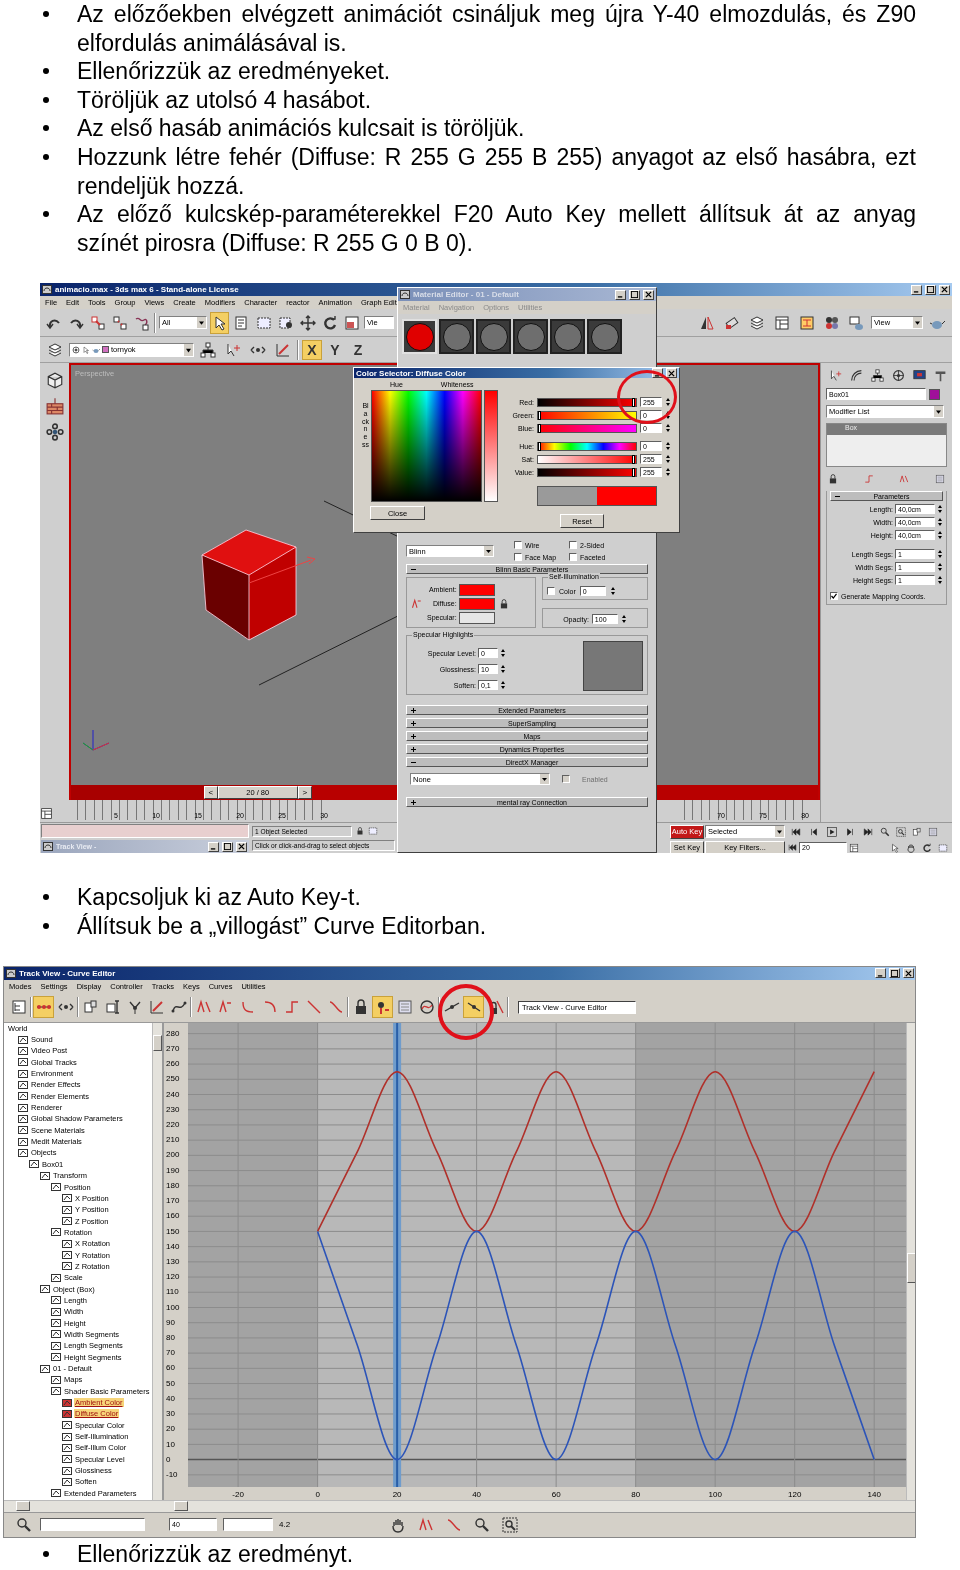  Describe the element at coordinates (934, 394) in the screenshot. I see `object-color-swatch` at that location.